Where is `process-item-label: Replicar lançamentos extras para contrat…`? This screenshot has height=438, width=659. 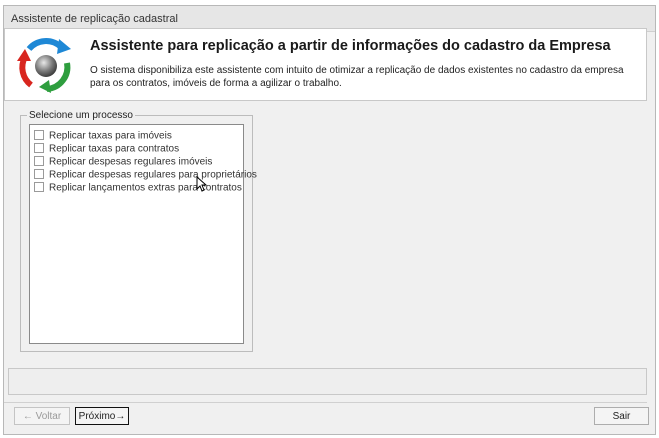
process-item-label: Replicar lançamentos extras para contrat… is located at coordinates (145, 188).